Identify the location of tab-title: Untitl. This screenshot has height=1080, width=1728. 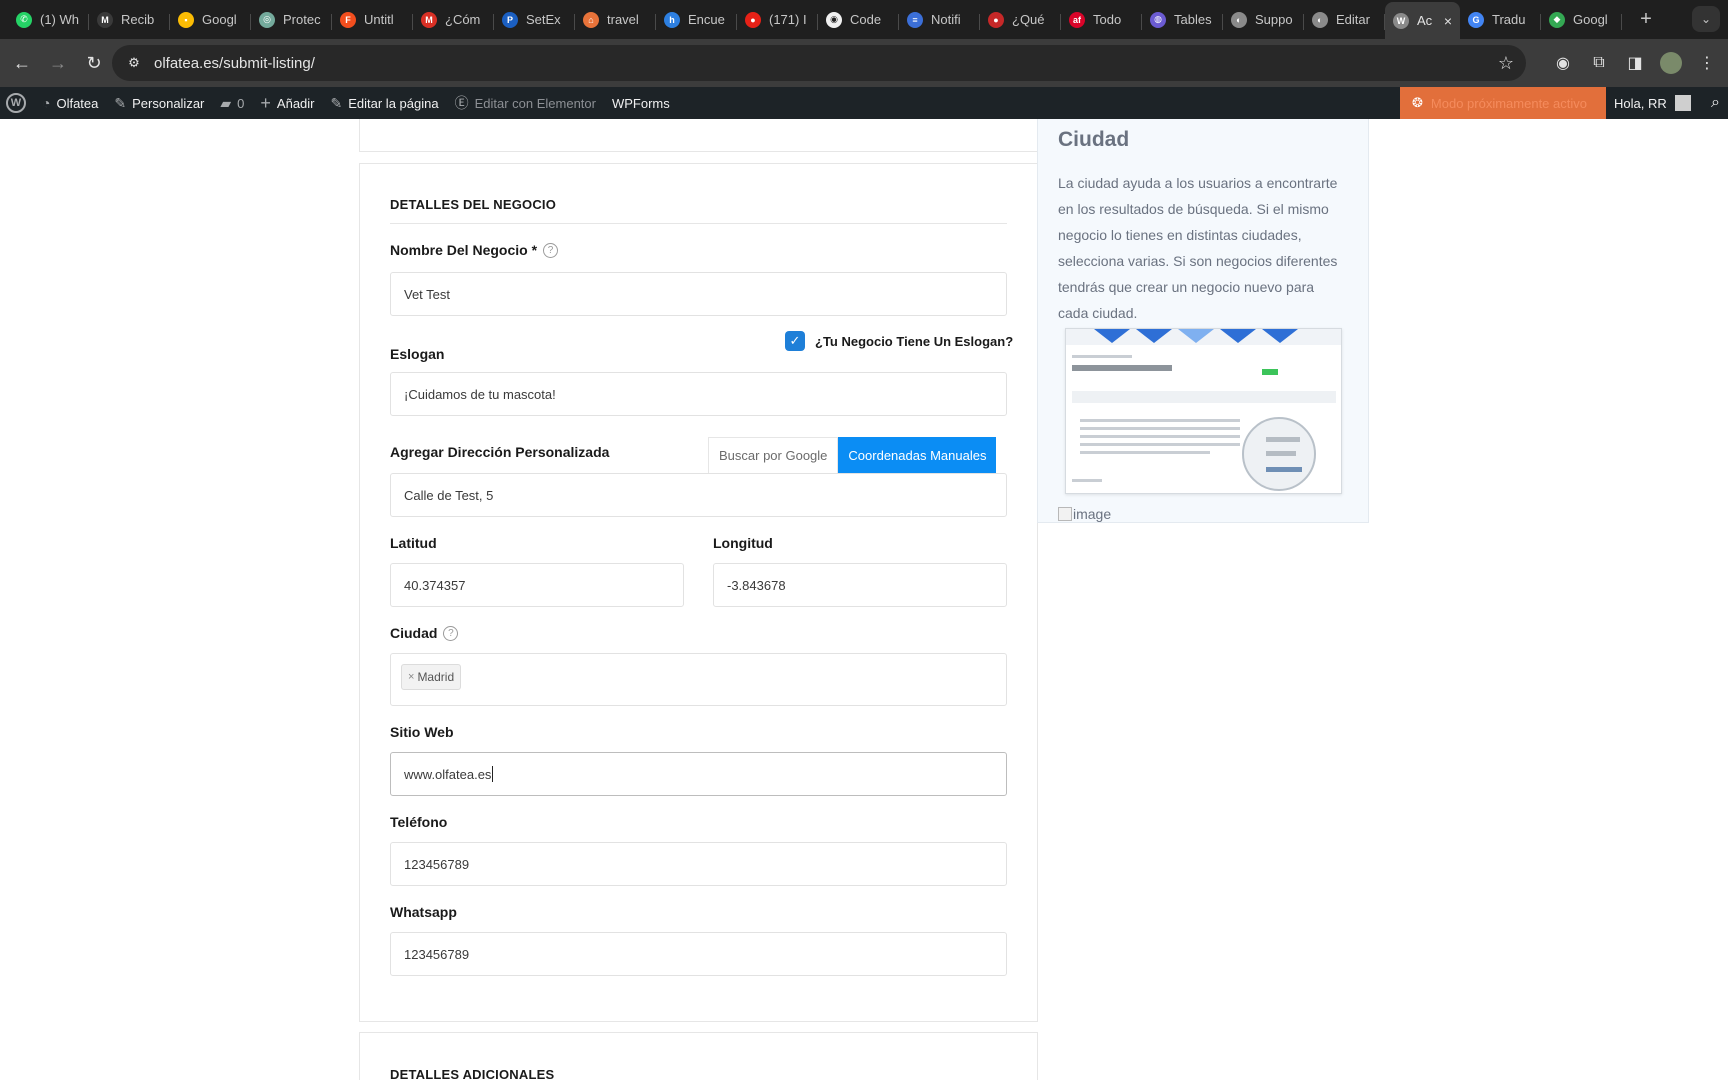
(379, 19).